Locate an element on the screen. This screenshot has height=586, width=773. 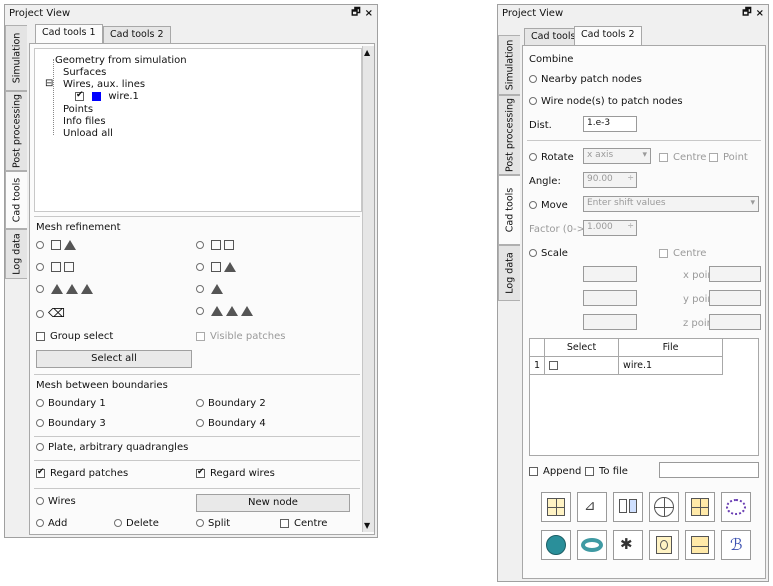
move-radio: Move is located at coordinates (548, 205).